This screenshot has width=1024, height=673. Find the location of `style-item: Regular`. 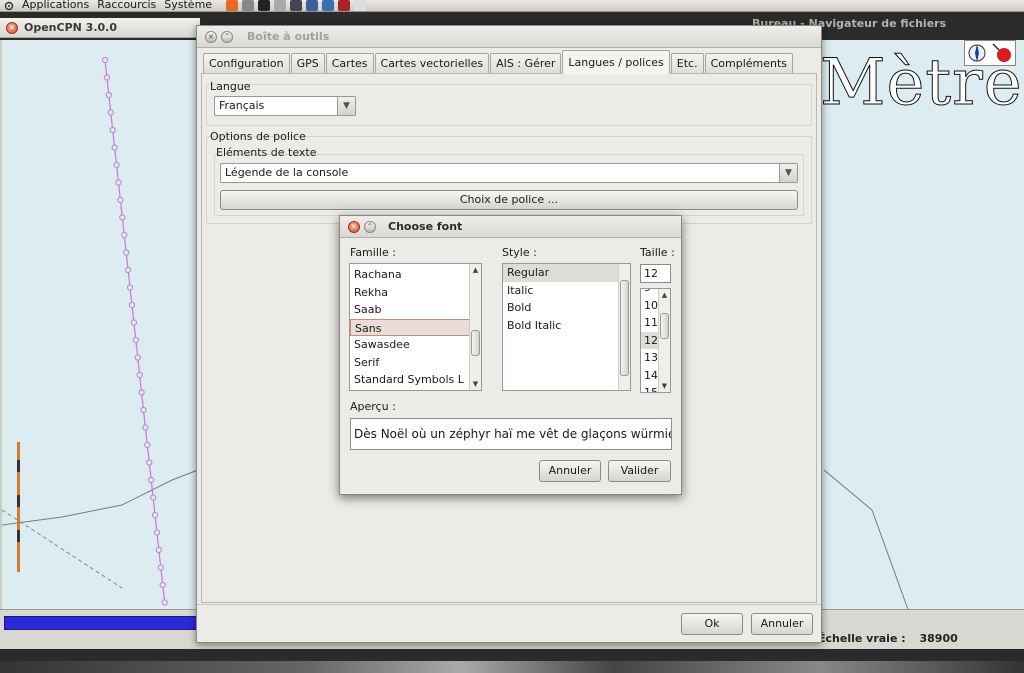

style-item: Regular is located at coordinates (566, 273).